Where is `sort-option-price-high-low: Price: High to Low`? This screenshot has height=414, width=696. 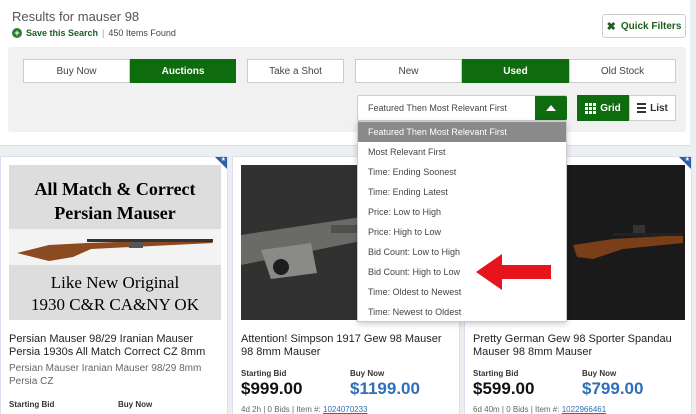
sort-option-price-high-low: Price: High to Low is located at coordinates (462, 232).